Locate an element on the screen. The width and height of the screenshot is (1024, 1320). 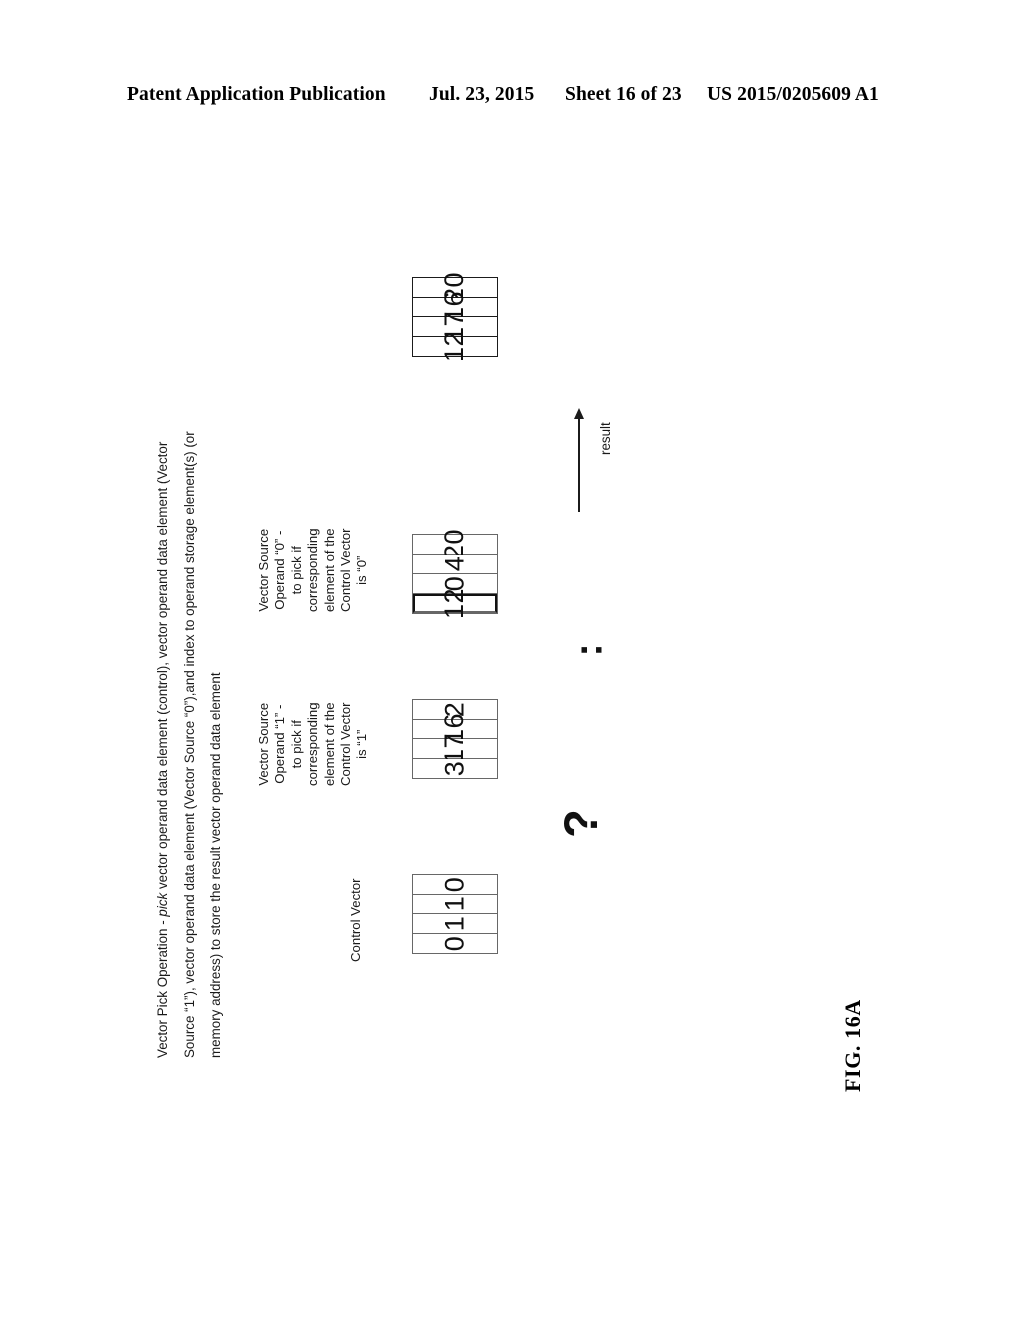
vector-cell-value: 4 is located at coordinates (454, 563).